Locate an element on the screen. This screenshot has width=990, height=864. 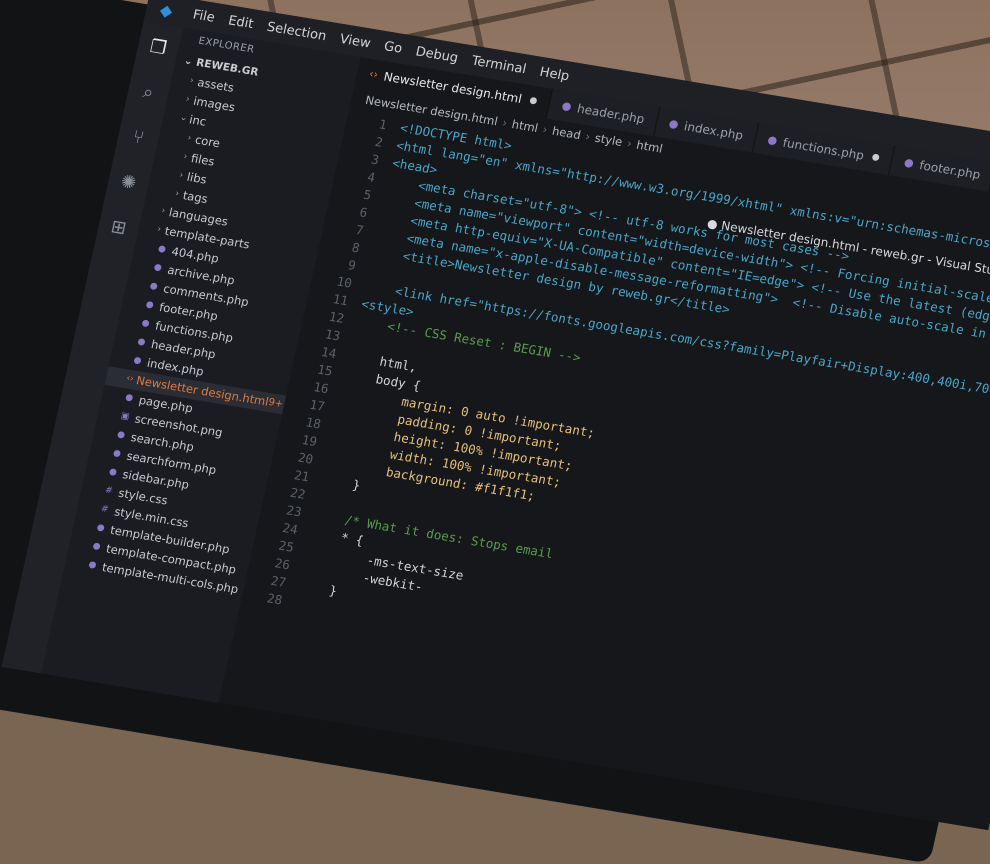
menu-go: Go is located at coordinates (393, 48).